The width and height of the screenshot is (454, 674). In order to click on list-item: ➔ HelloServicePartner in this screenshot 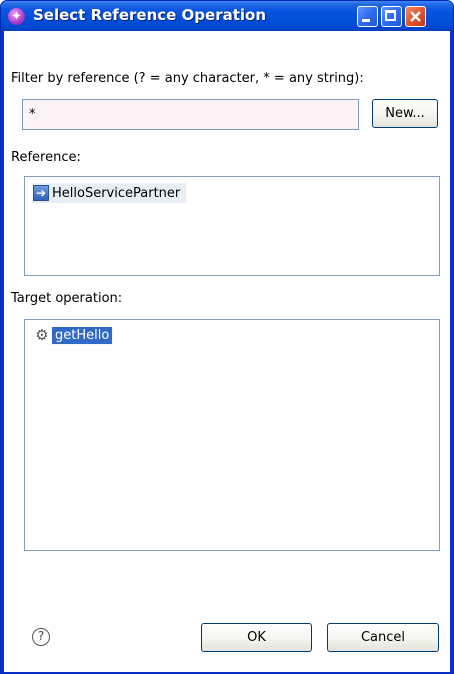, I will do `click(110, 193)`.